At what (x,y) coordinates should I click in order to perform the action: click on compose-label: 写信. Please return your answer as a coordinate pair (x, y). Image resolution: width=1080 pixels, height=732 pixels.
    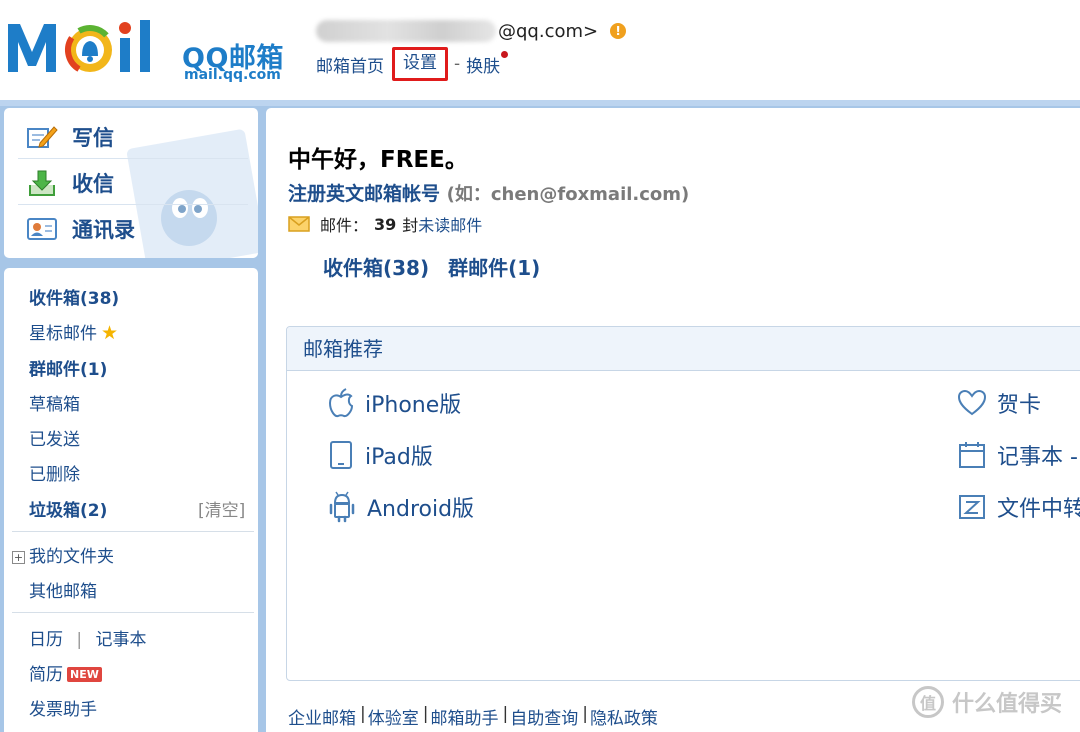
    Looking at the image, I should click on (93, 138).